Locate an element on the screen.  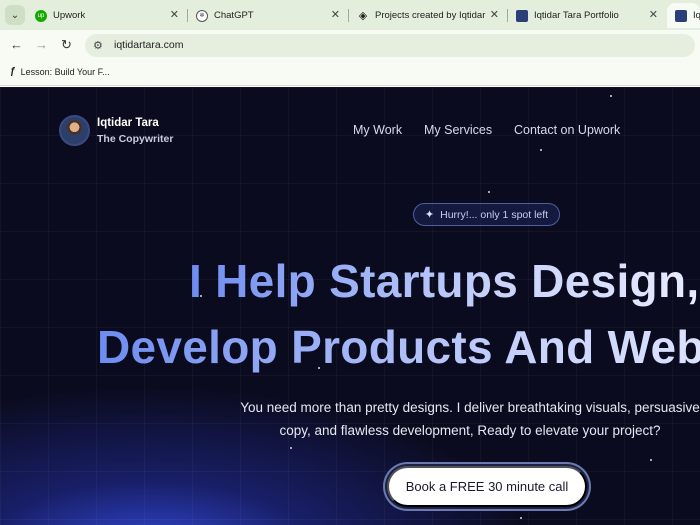
chatgpt-logo-icon: ✲ is located at coordinates (202, 15).